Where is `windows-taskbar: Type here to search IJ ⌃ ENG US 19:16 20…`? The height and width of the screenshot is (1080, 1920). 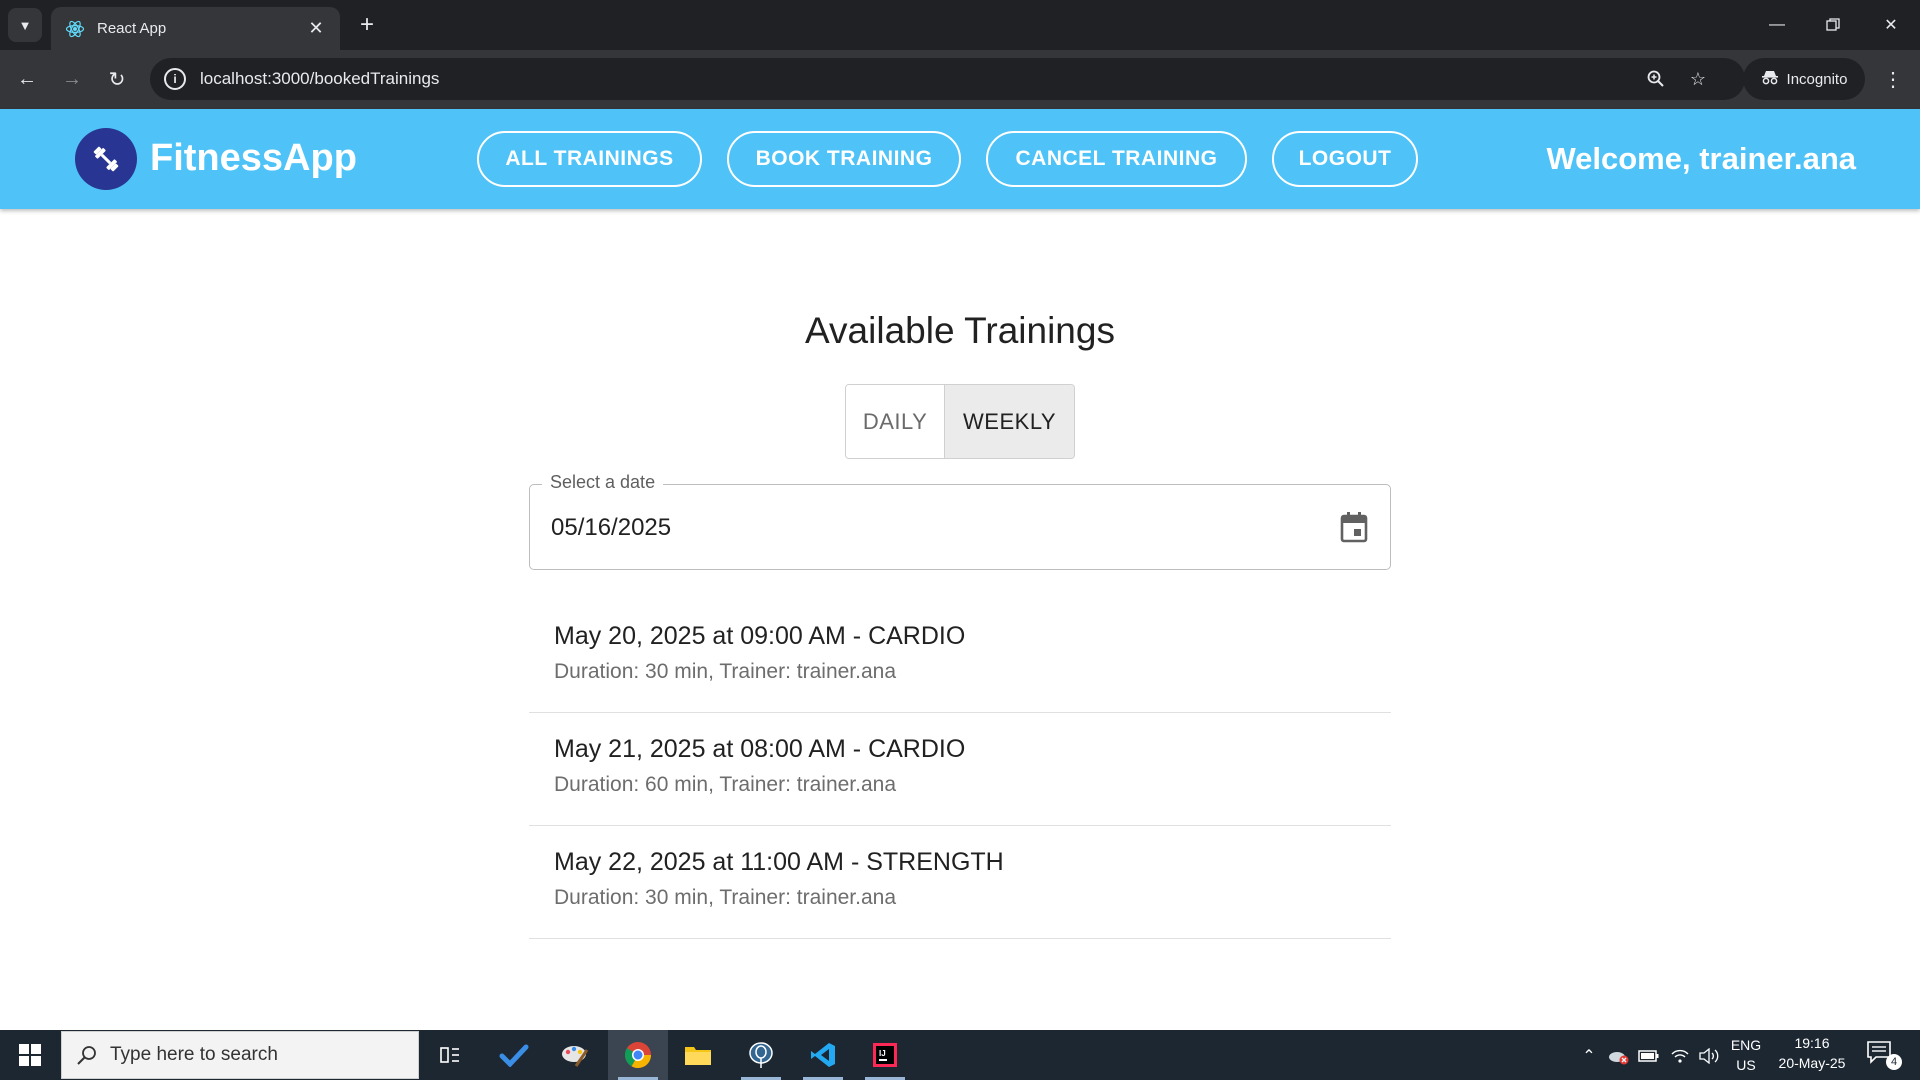 windows-taskbar: Type here to search IJ ⌃ ENG US 19:16 20… is located at coordinates (960, 1055).